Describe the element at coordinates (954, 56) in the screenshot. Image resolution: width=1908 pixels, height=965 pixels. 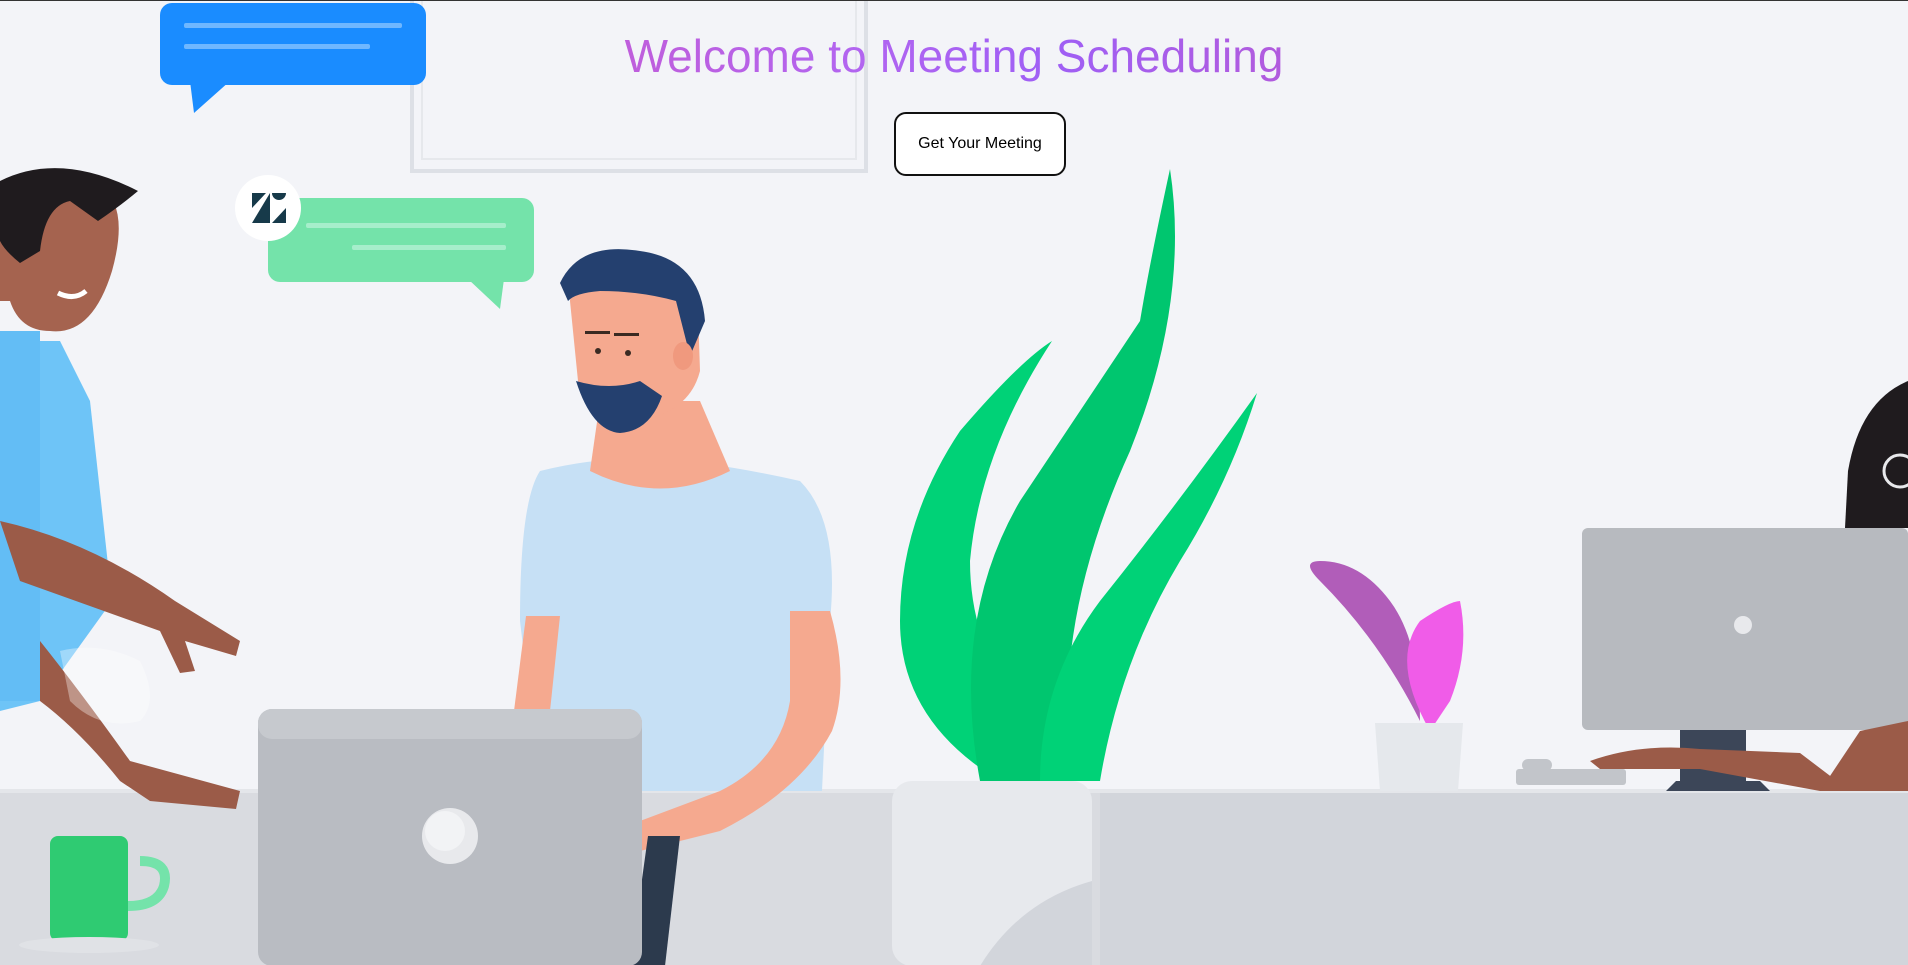
I see `page-title: Welcome to Meeting Scheduling` at that location.